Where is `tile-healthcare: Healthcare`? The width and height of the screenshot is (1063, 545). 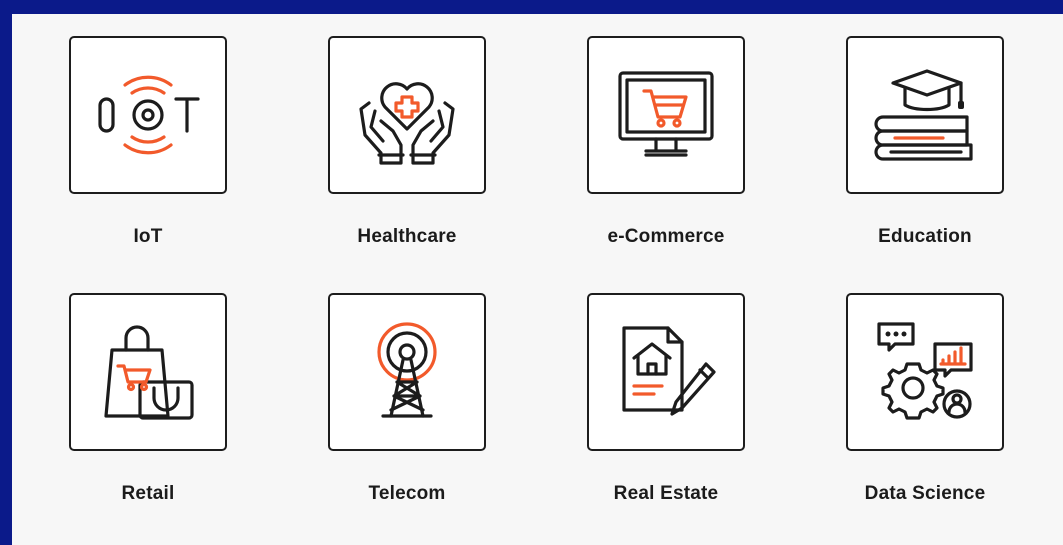
tile-healthcare: Healthcare is located at coordinates (409, 142).